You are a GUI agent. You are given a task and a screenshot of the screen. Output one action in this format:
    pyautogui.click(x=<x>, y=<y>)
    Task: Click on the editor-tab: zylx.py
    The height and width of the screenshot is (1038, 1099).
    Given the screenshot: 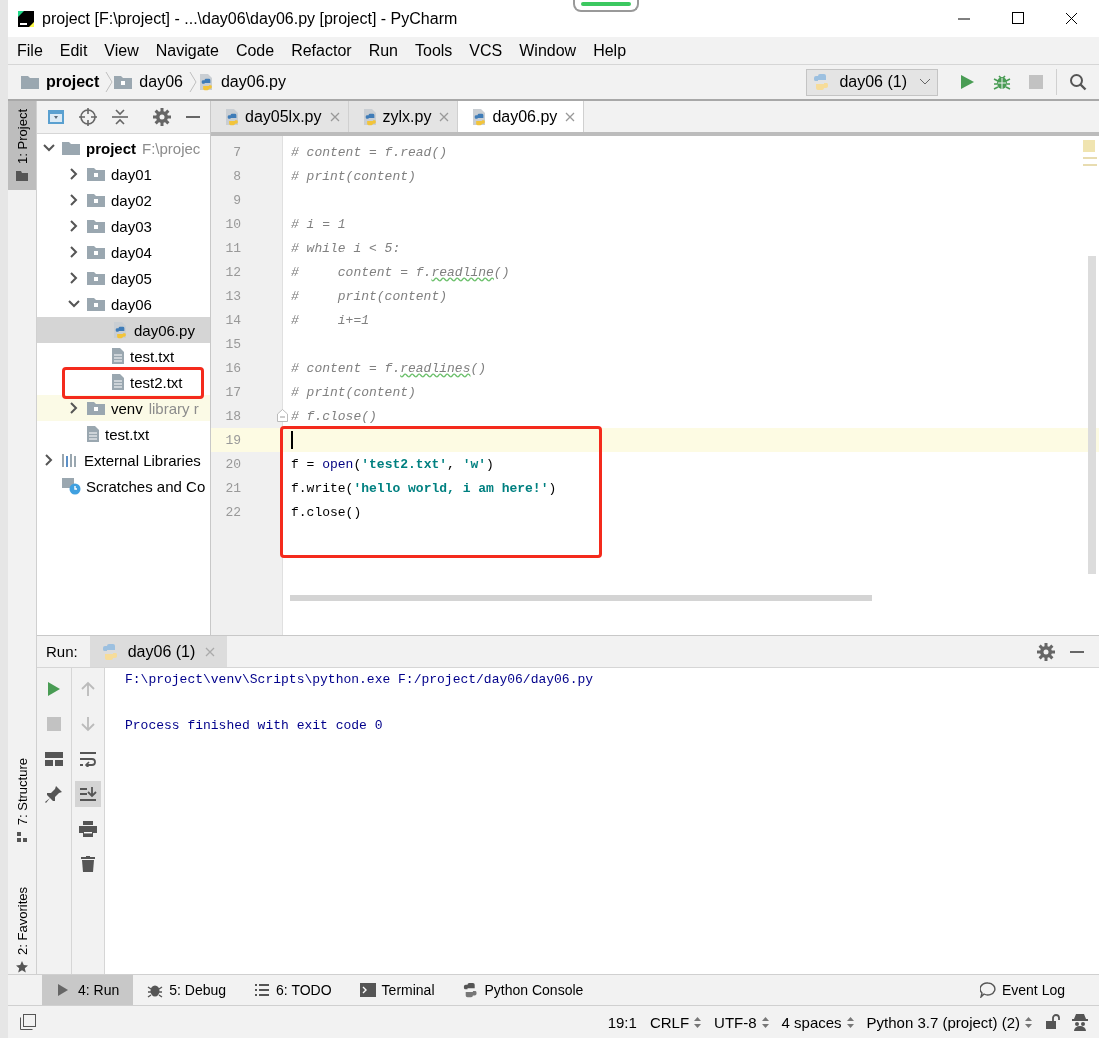 What is the action you would take?
    pyautogui.click(x=403, y=116)
    